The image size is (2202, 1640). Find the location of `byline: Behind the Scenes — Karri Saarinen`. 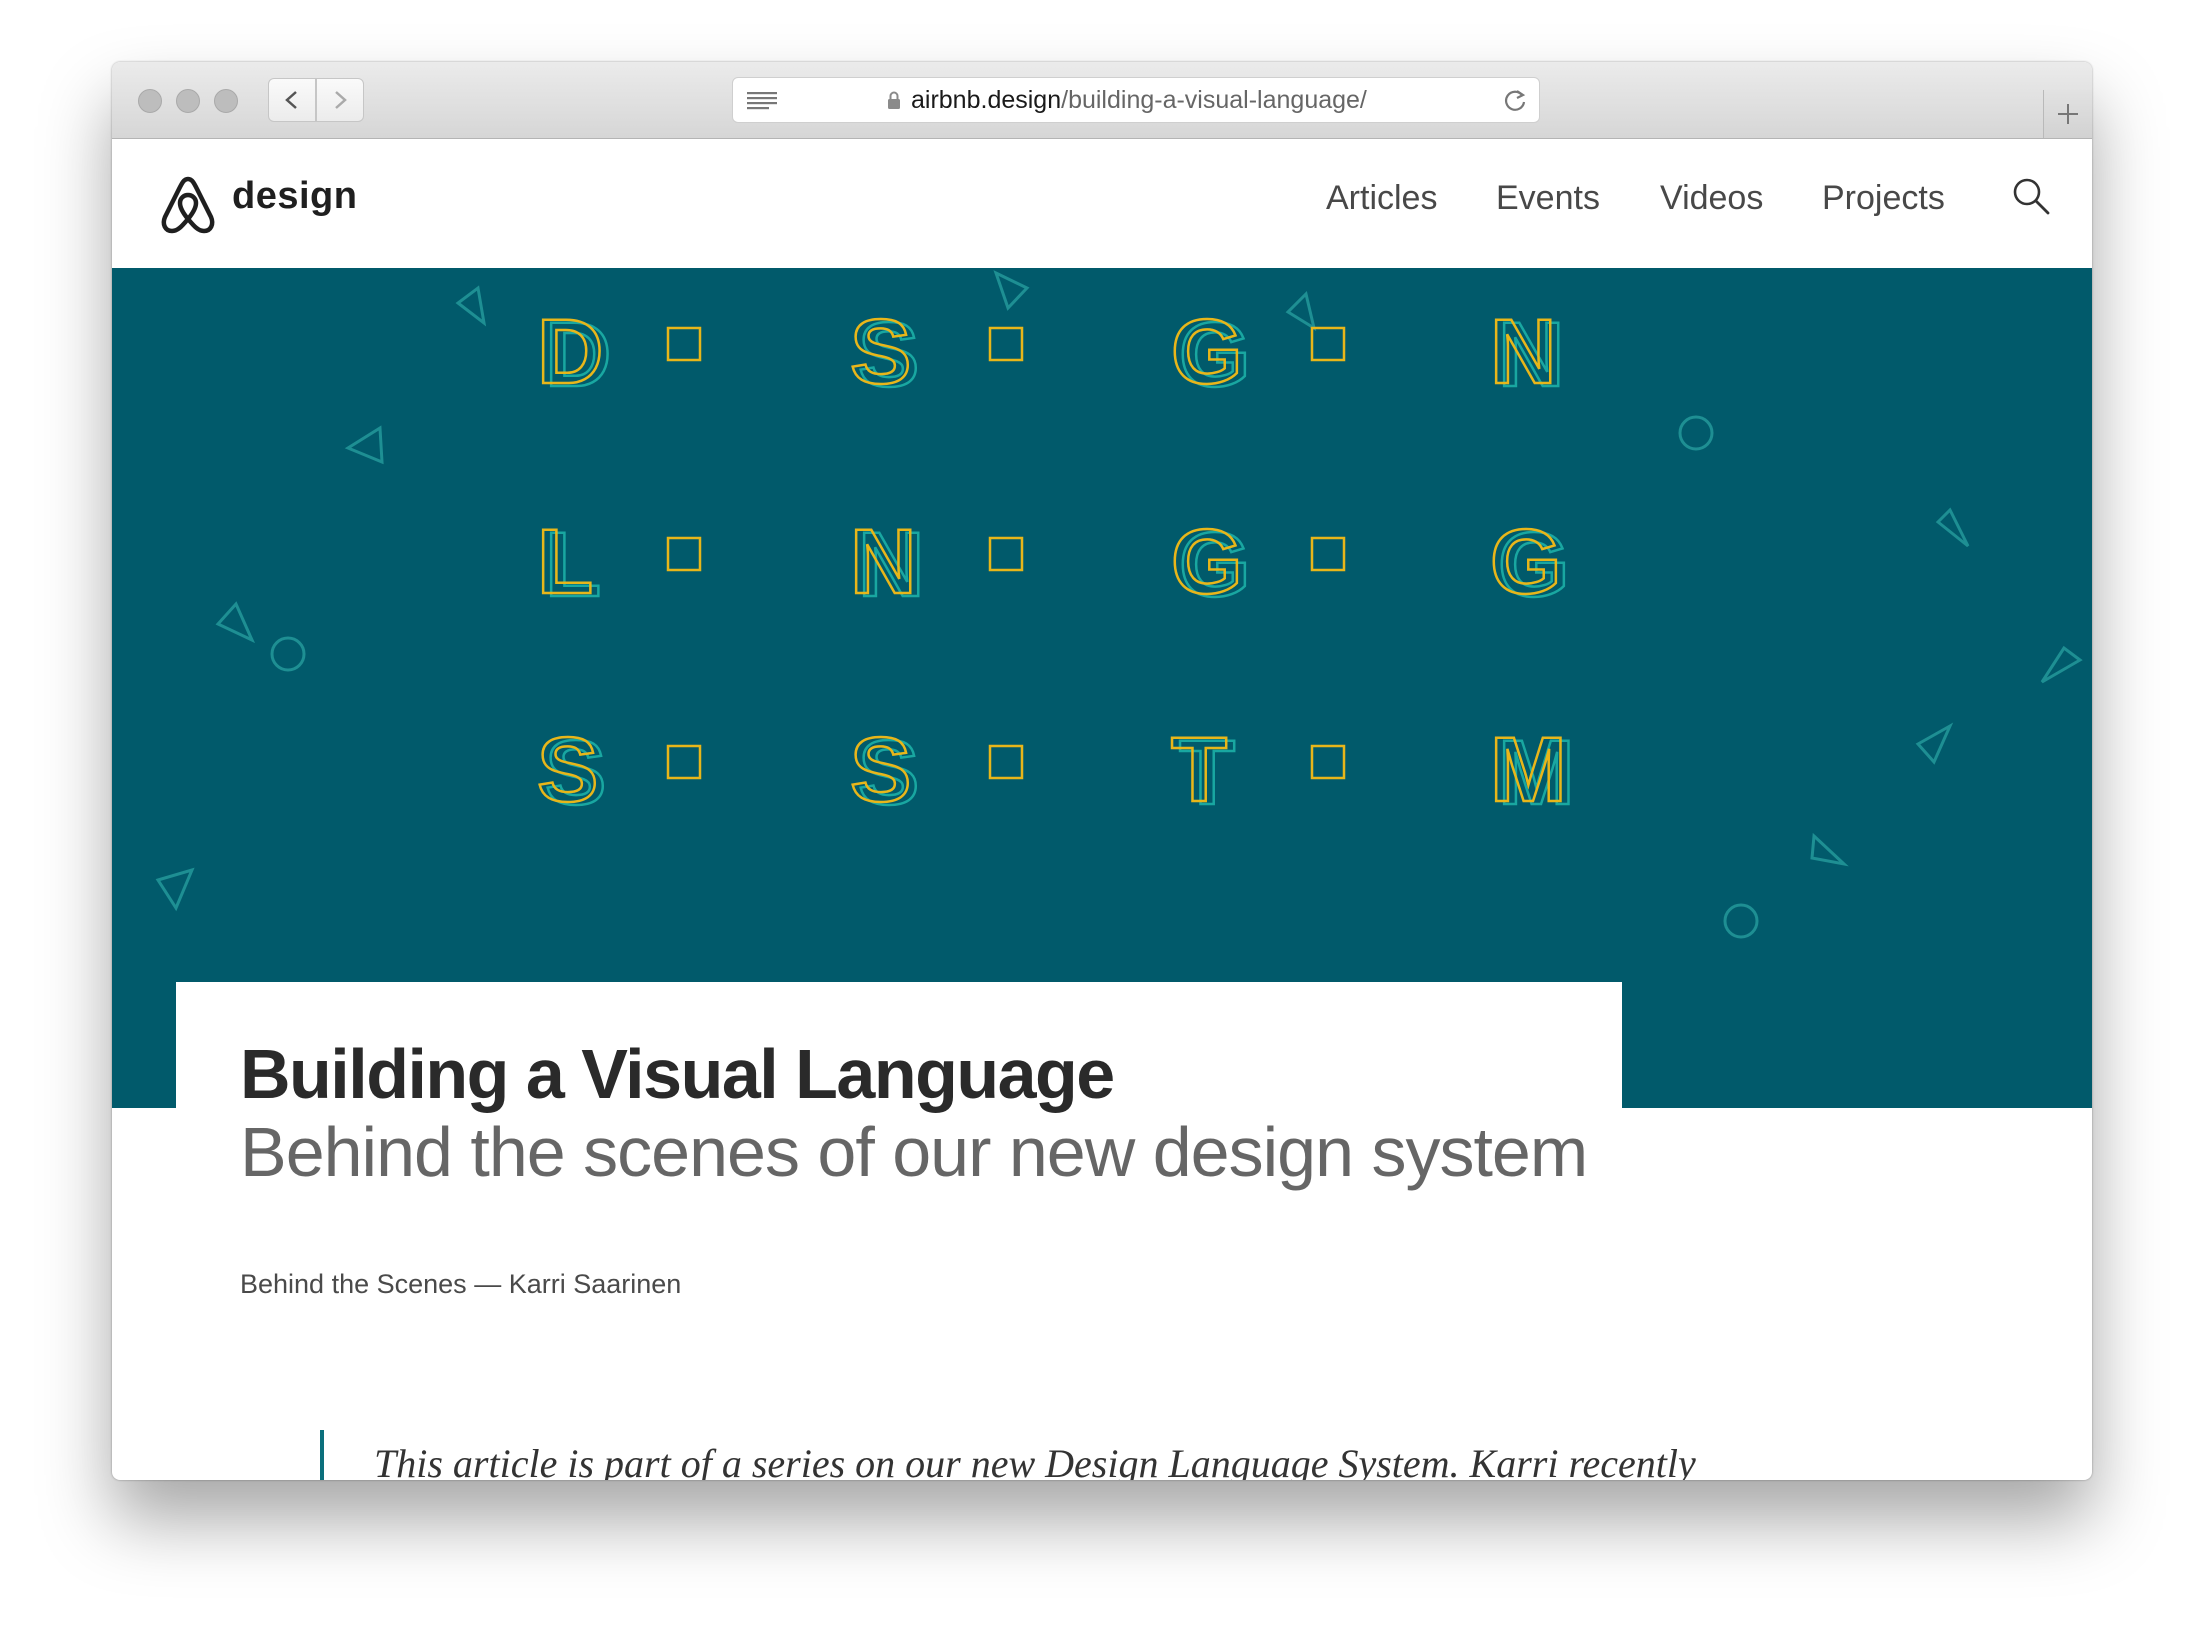

byline: Behind the Scenes — Karri Saarinen is located at coordinates (460, 1284).